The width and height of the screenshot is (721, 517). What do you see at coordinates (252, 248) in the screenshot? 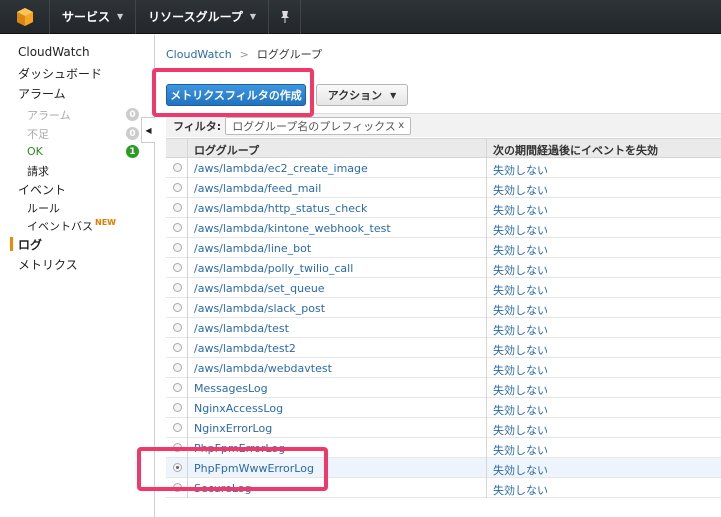
I see `log-group-name-link: /aws/lambda/line_bot` at bounding box center [252, 248].